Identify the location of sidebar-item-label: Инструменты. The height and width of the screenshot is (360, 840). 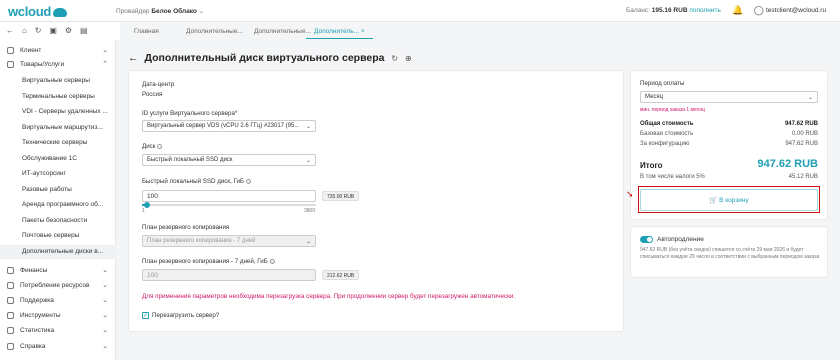
(40, 315).